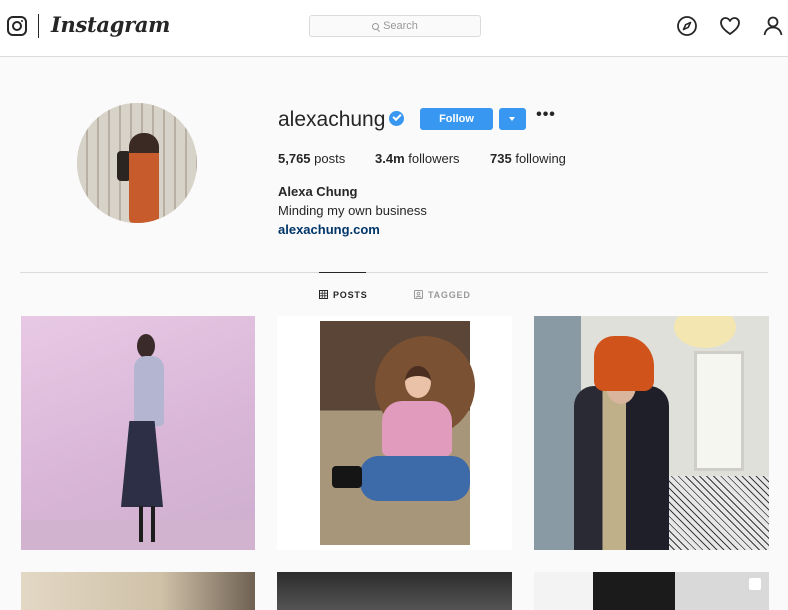 The image size is (788, 610). Describe the element at coordinates (773, 26) in the screenshot. I see `profile-user-icon` at that location.